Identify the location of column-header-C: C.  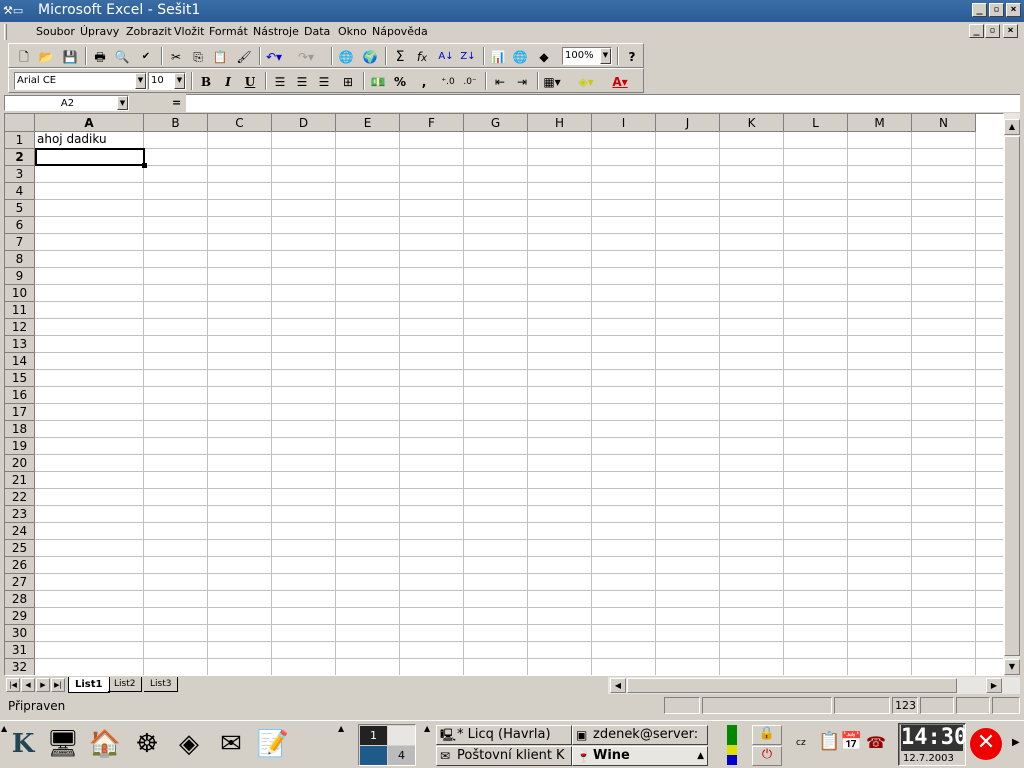
(240, 123).